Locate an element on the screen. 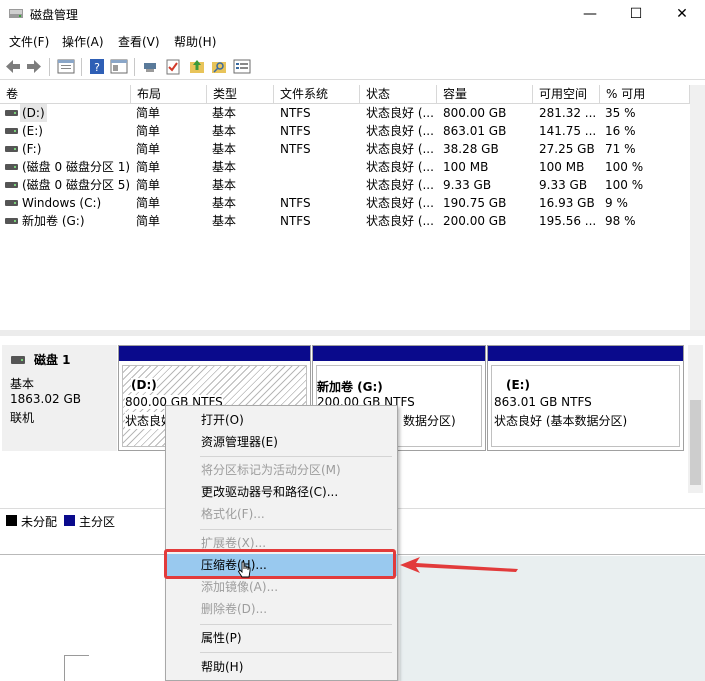 This screenshot has width=705, height=681. partition-status-visible: 数据分区) is located at coordinates (429, 421).